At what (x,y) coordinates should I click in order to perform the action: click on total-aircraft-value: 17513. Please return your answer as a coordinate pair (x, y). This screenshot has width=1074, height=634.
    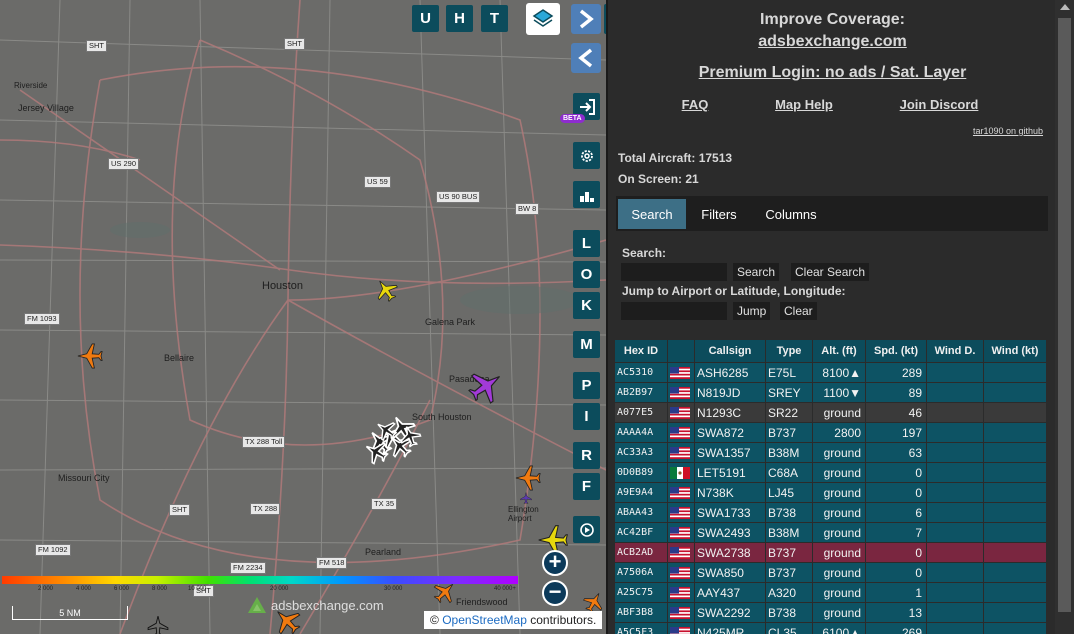
    Looking at the image, I should click on (715, 158).